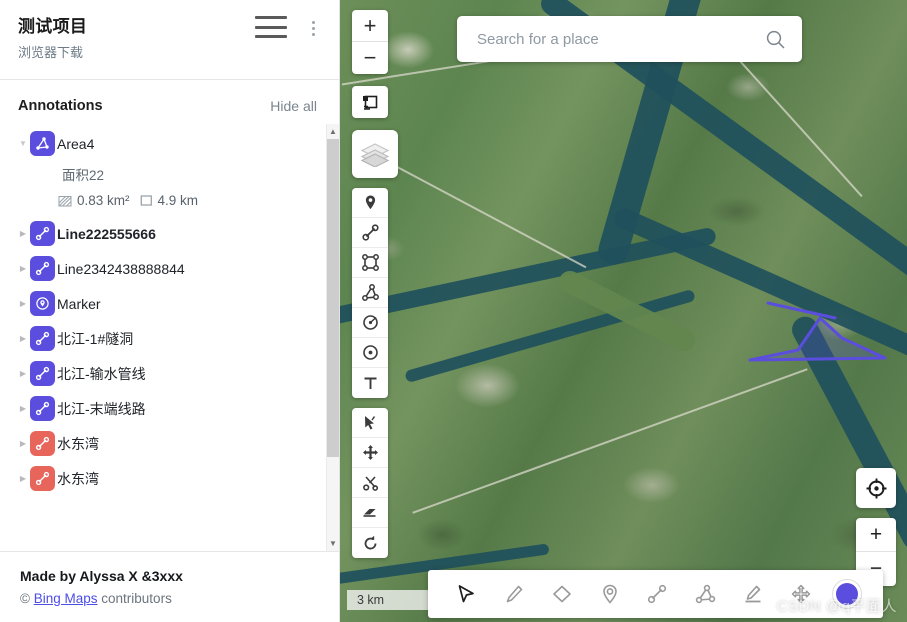  Describe the element at coordinates (293, 106) in the screenshot. I see `hide-all-button: Hide all` at that location.